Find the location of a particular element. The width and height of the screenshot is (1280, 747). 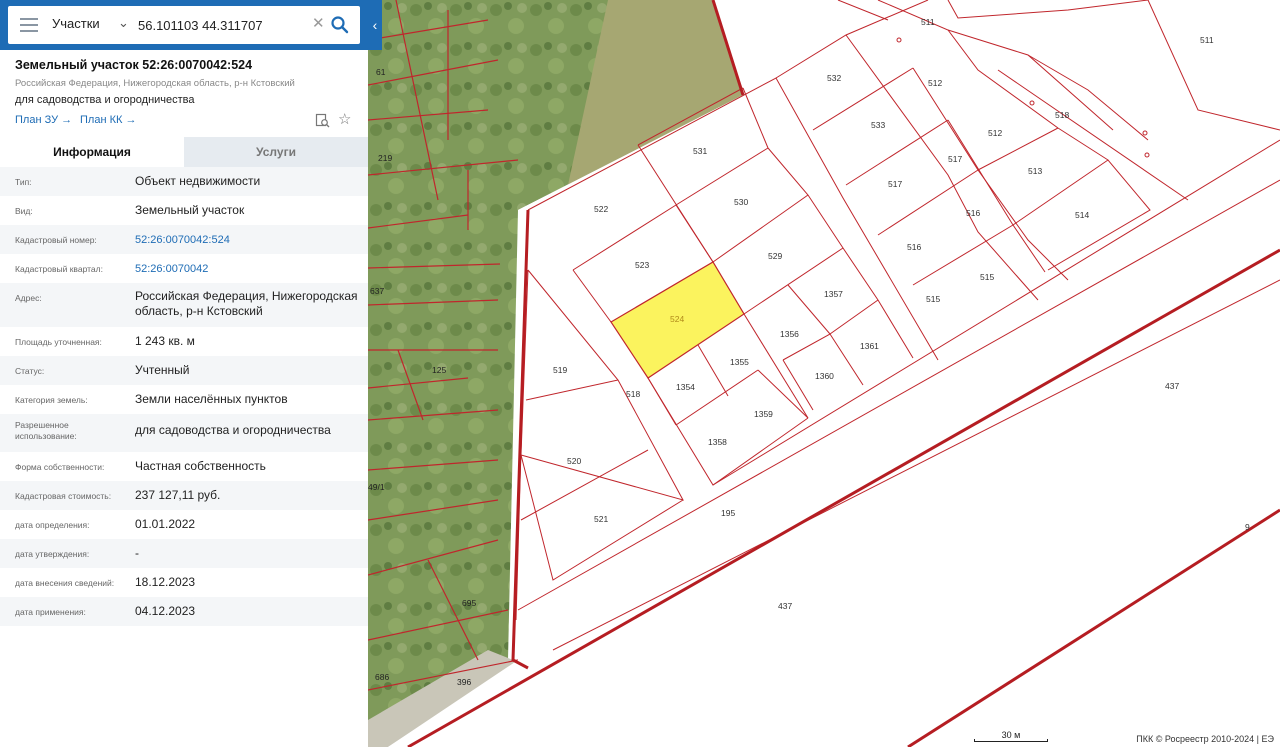

info-label: Кадастровый квартал: is located at coordinates (59, 269).